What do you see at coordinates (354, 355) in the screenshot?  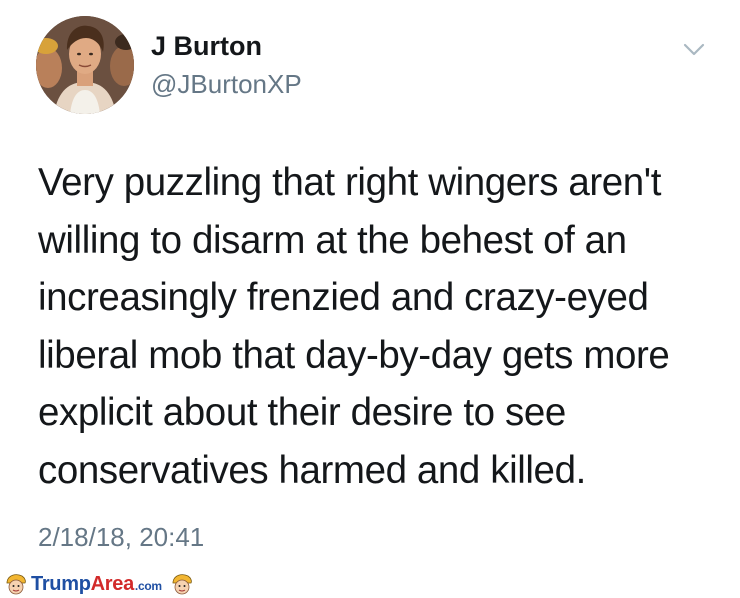 I see `tweet-text-line: liberal mob that day-by-day gets more` at bounding box center [354, 355].